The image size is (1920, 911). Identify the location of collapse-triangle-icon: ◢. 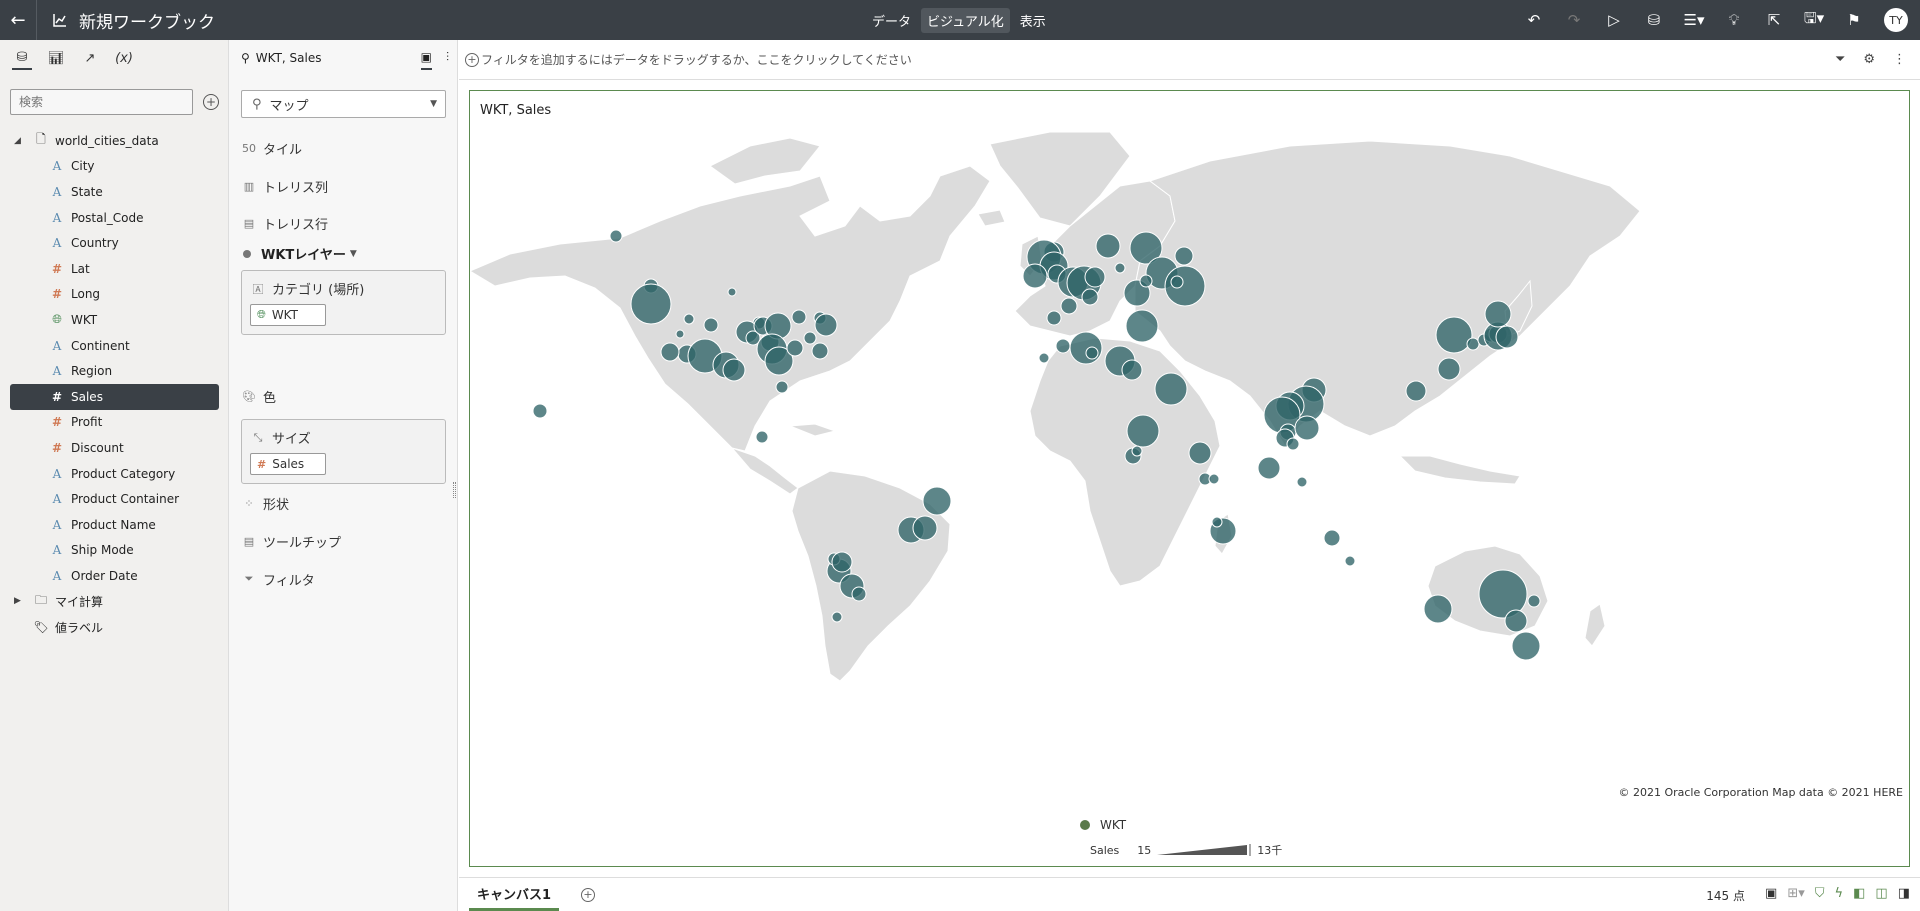
(17, 141).